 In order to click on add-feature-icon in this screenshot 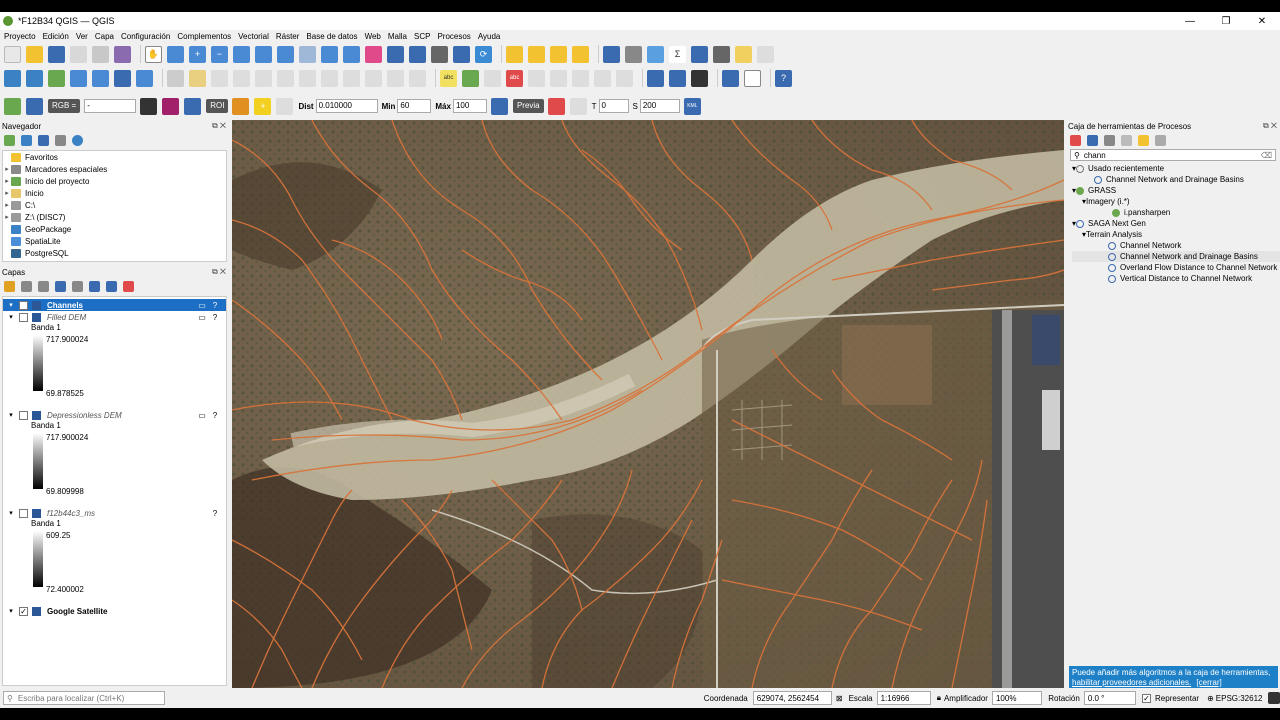, I will do `click(241, 78)`.